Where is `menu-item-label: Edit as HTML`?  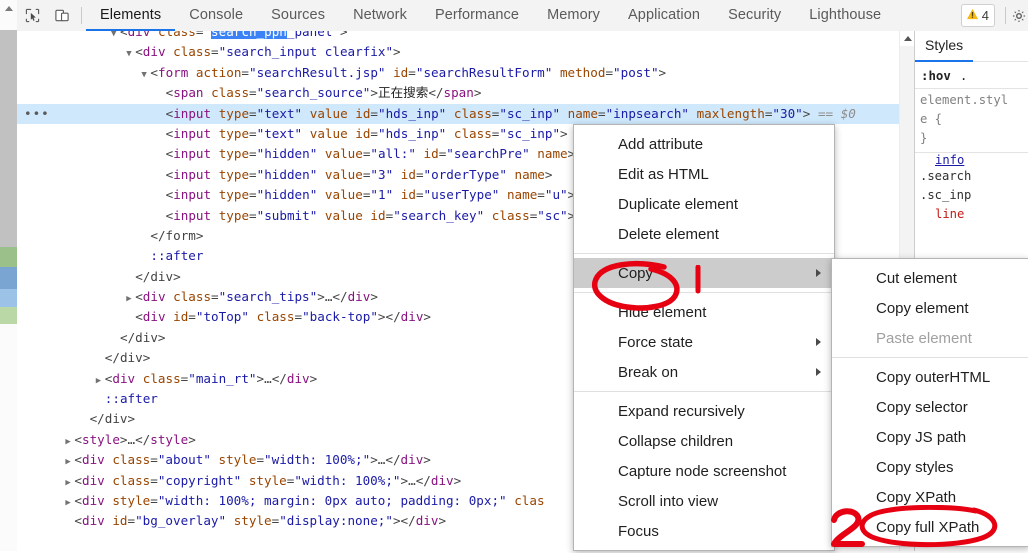
menu-item-label: Edit as HTML is located at coordinates (663, 174).